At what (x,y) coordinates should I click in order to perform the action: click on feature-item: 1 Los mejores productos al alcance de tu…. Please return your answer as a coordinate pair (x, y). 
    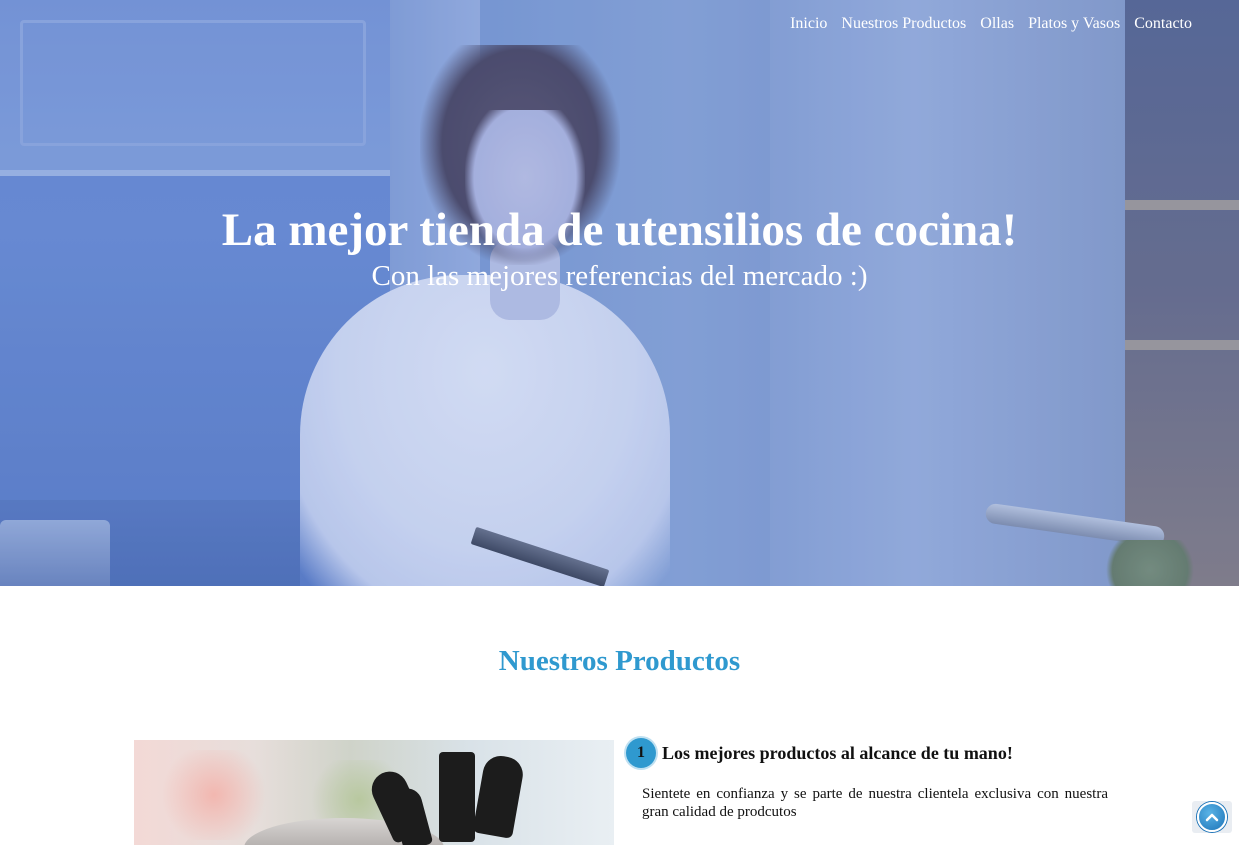
    Looking at the image, I should click on (867, 779).